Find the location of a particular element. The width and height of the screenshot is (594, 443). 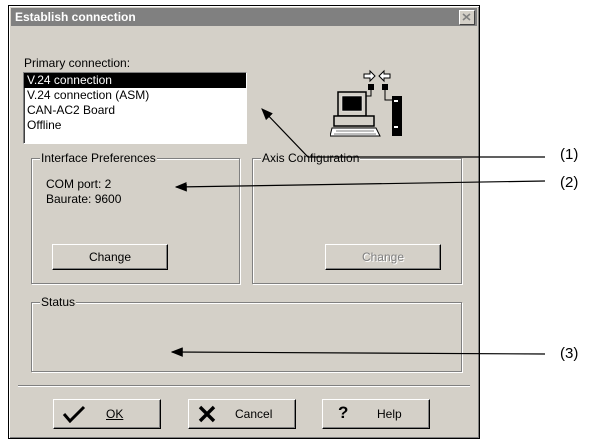

callout-1-label: (1) is located at coordinates (569, 154).